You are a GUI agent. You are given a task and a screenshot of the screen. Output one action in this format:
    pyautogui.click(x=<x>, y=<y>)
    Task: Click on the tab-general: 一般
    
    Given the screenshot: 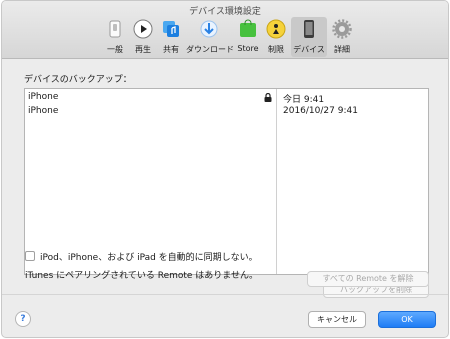 What is the action you would take?
    pyautogui.click(x=115, y=37)
    